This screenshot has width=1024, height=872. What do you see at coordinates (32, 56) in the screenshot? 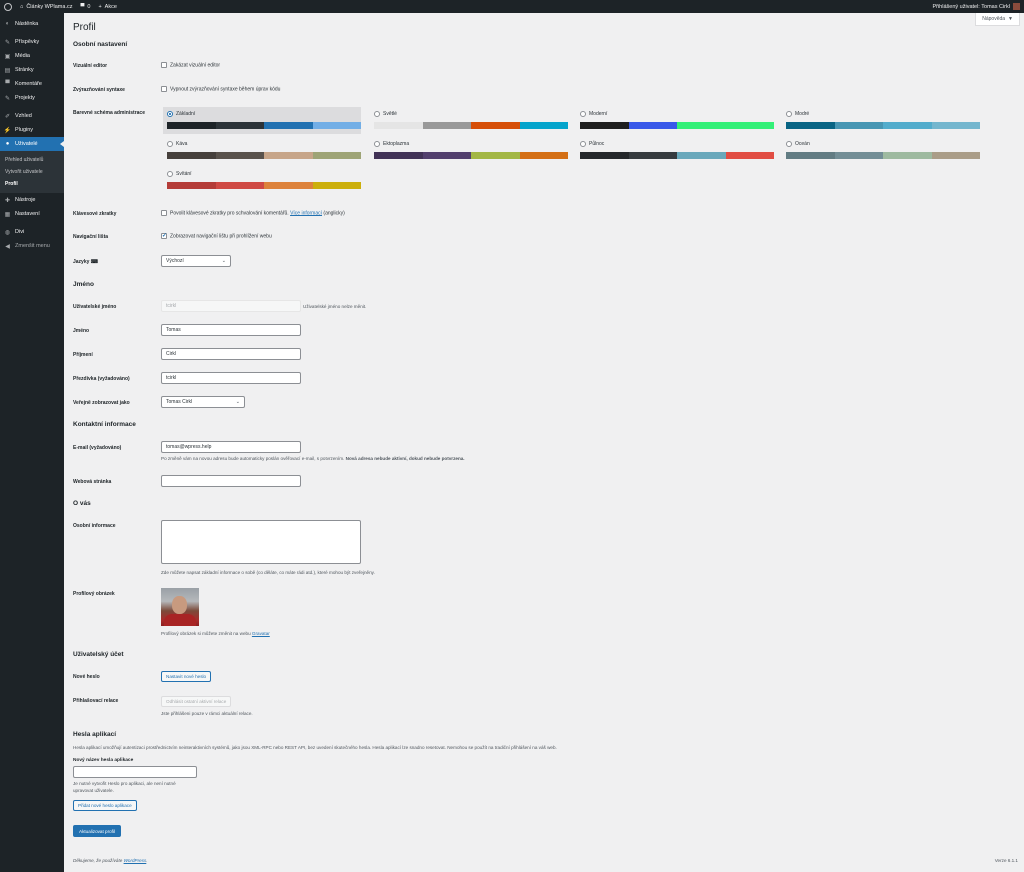
I see `menu-media: ▣ Média` at bounding box center [32, 56].